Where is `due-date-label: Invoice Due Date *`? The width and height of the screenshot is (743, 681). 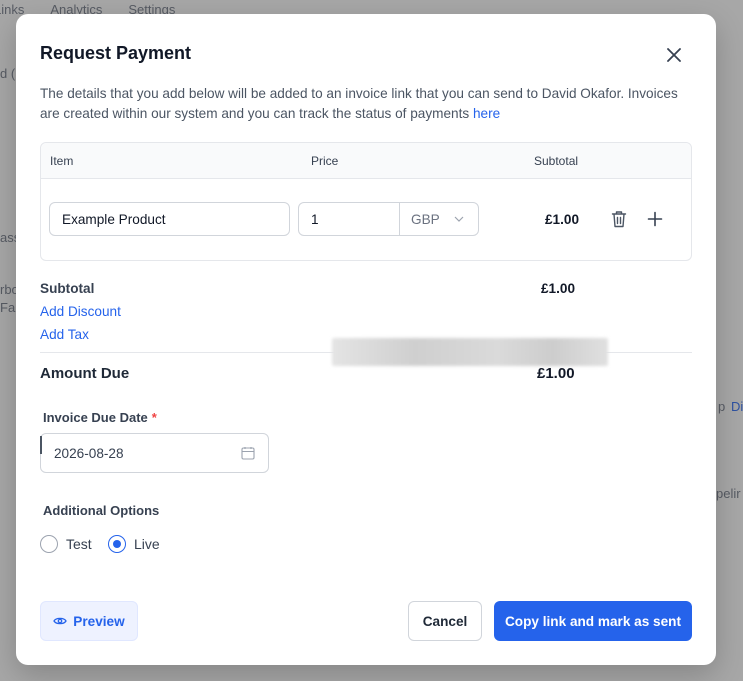
due-date-label: Invoice Due Date * is located at coordinates (100, 417).